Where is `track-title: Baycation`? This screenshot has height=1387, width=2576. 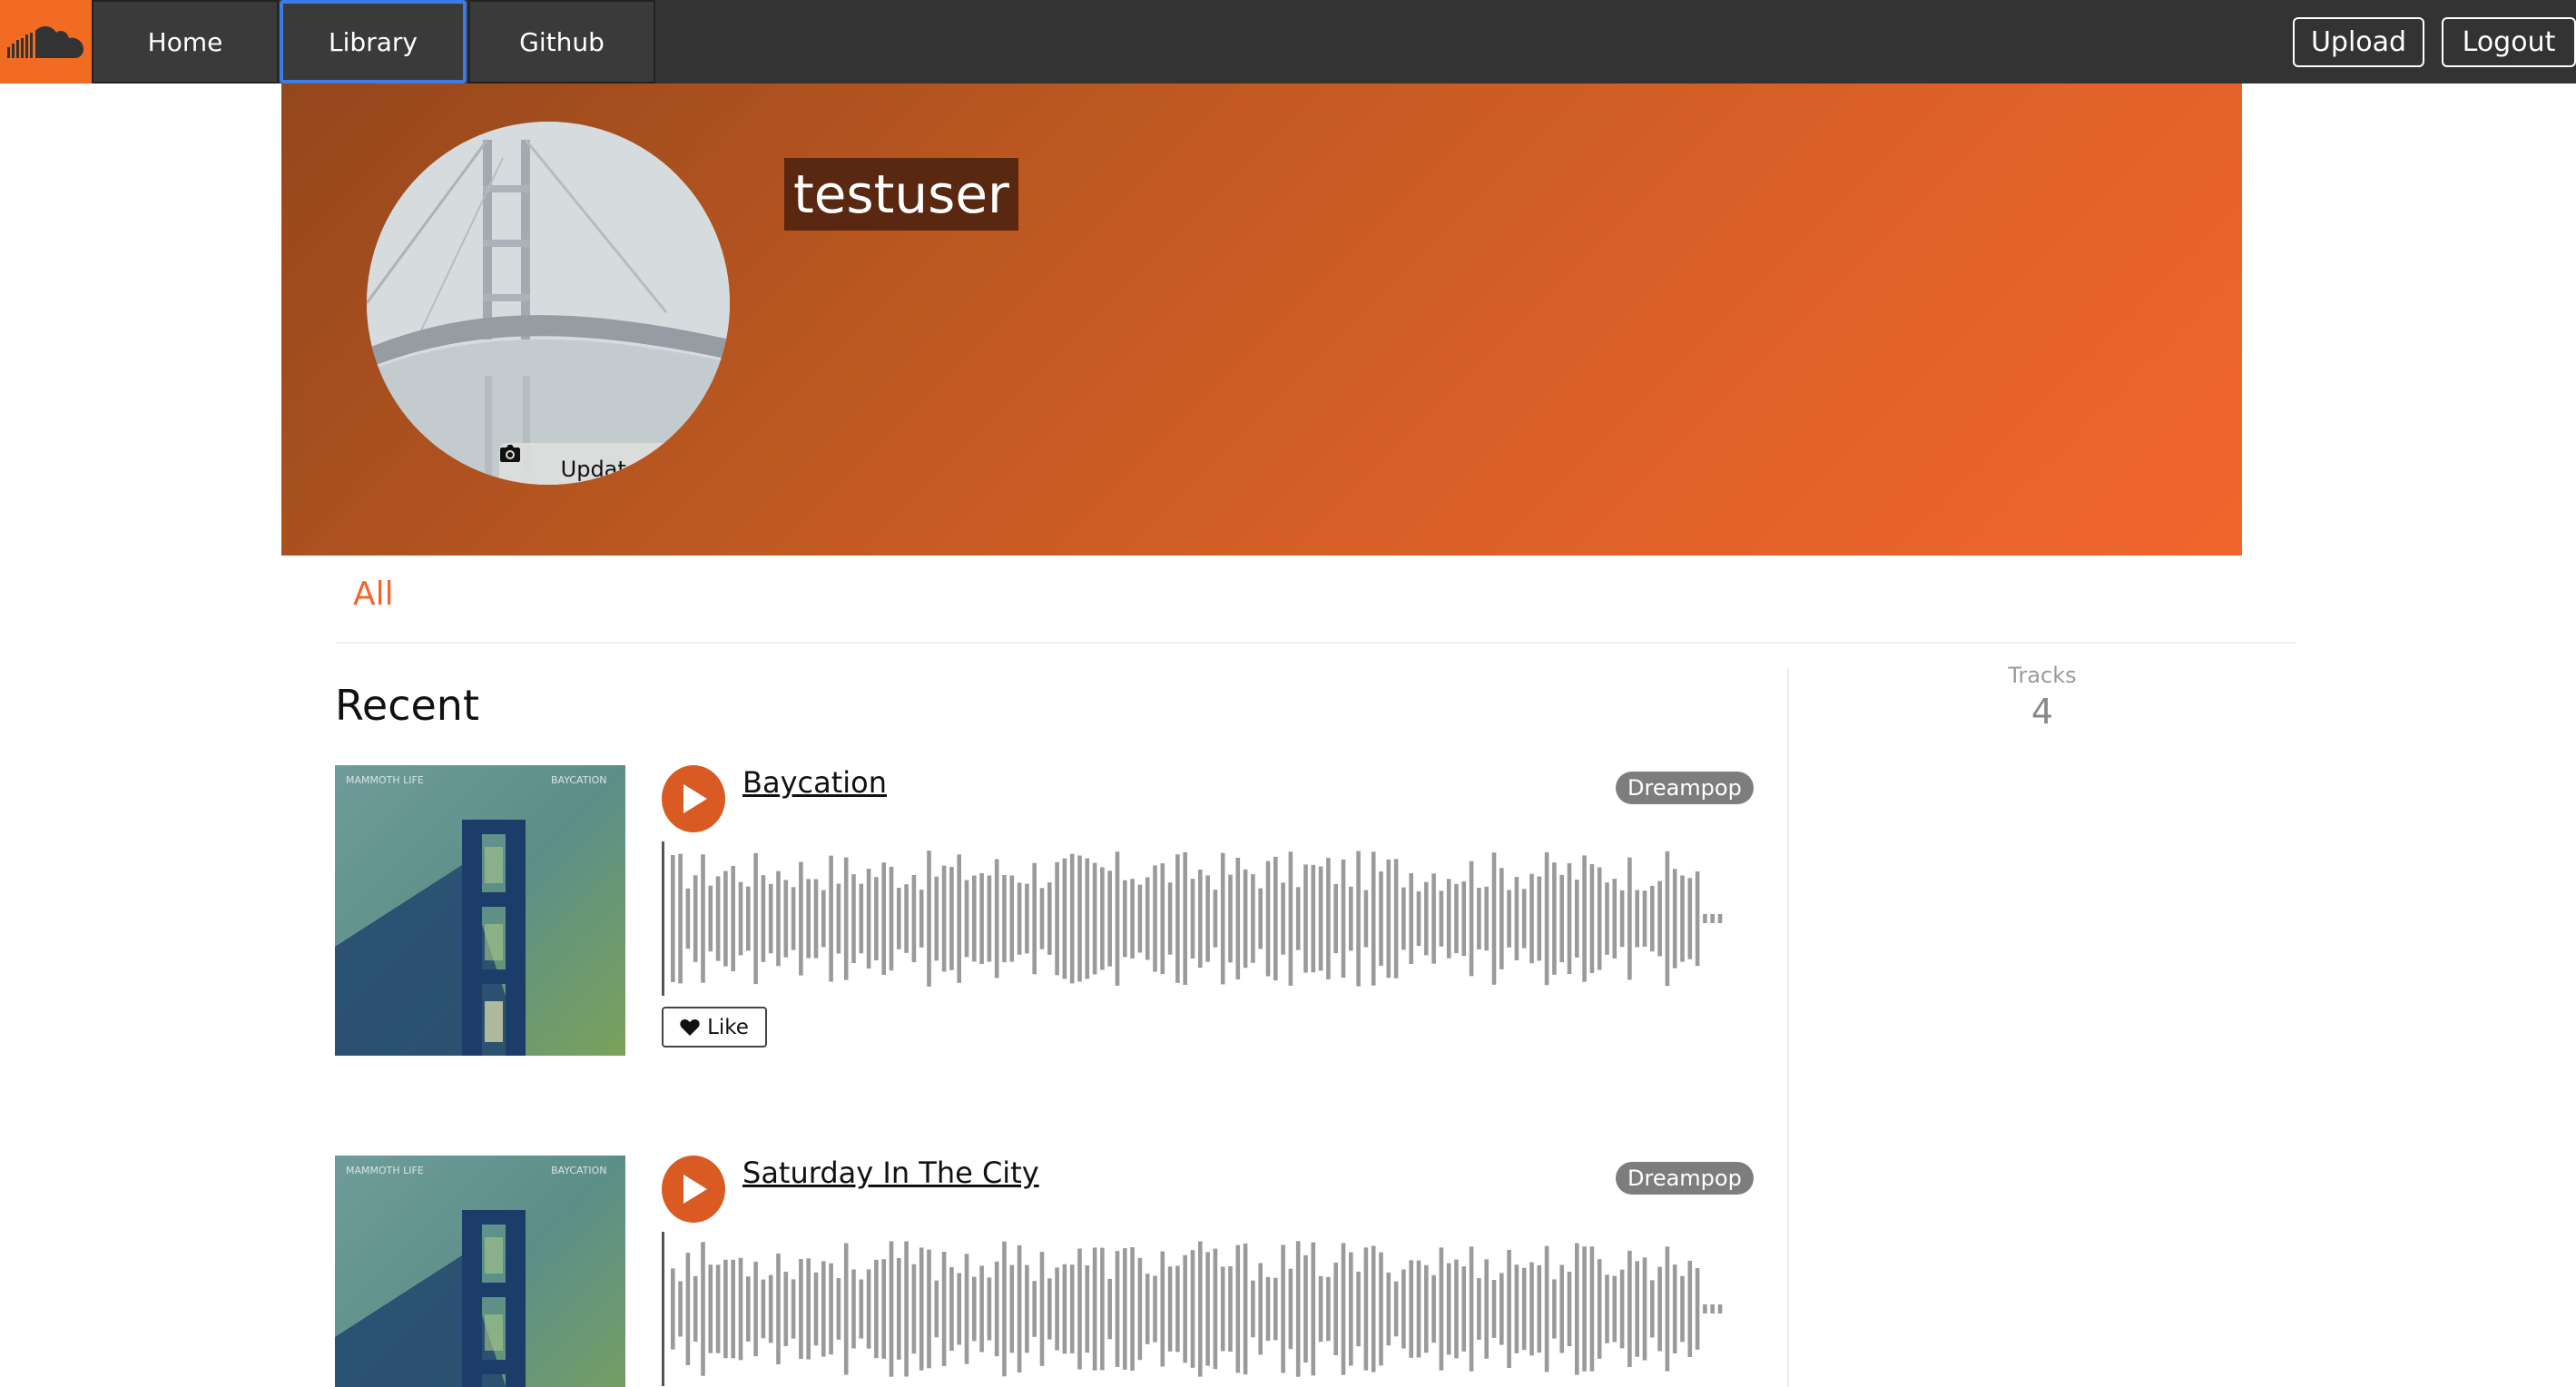 track-title: Baycation is located at coordinates (814, 782).